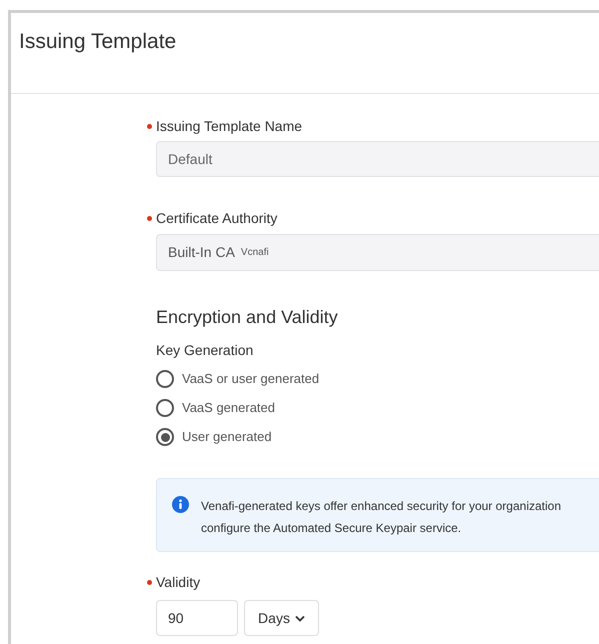 Image resolution: width=599 pixels, height=644 pixels. Describe the element at coordinates (254, 252) in the screenshot. I see `issuer-tag: Vcnafi` at that location.